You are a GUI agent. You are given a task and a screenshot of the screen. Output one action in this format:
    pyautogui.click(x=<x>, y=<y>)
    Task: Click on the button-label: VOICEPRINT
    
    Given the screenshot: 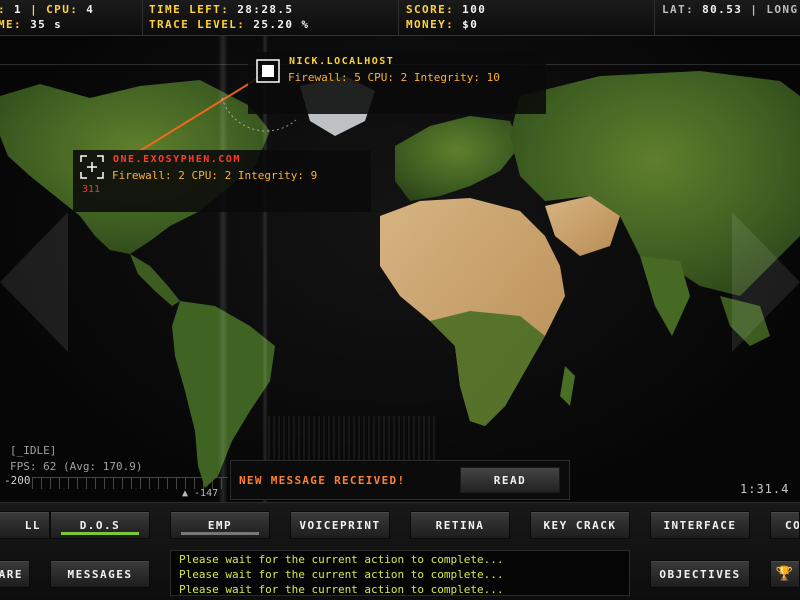 What is the action you would take?
    pyautogui.click(x=340, y=525)
    